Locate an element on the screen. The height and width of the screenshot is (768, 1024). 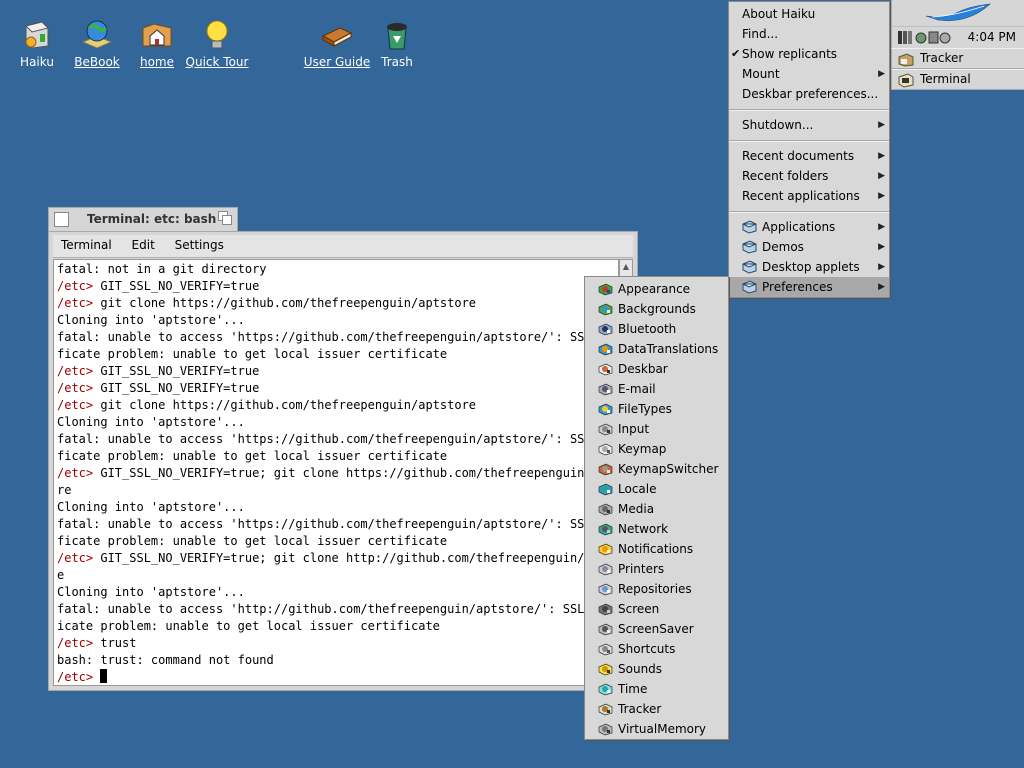
pref-item-keymap: Keymap is located at coordinates (656, 449).